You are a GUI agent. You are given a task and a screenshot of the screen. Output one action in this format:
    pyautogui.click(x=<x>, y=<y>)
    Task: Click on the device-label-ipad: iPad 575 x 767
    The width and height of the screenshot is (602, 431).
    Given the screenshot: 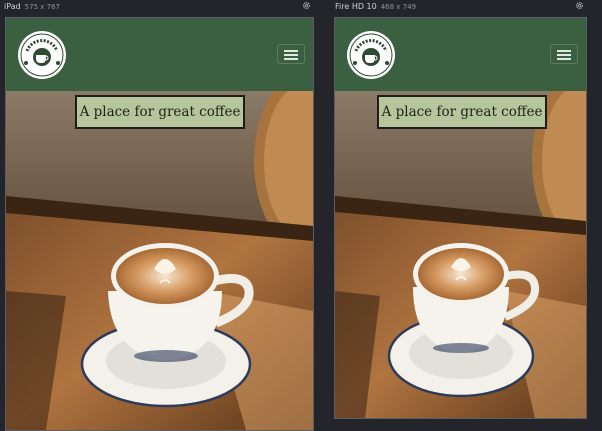 What is the action you would take?
    pyautogui.click(x=32, y=6)
    